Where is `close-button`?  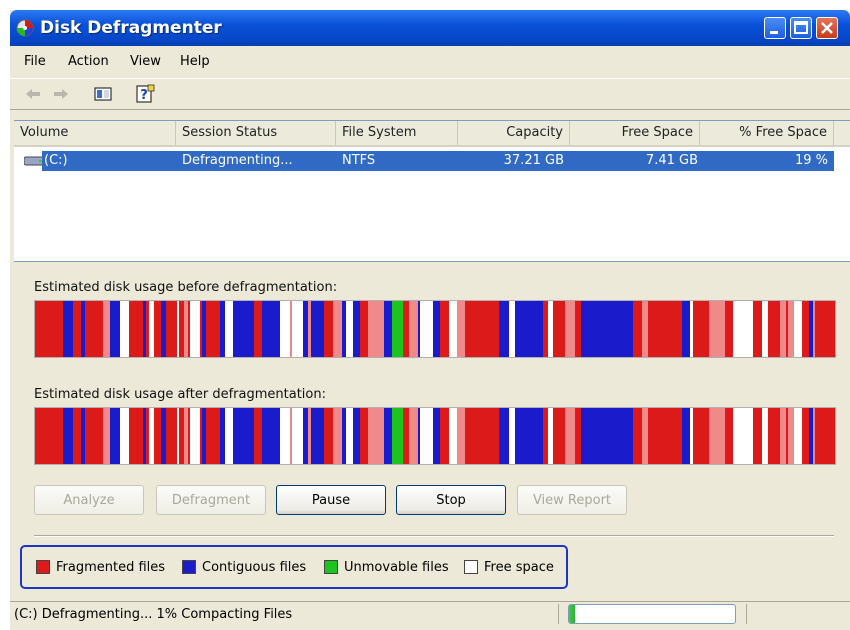
close-button is located at coordinates (827, 28).